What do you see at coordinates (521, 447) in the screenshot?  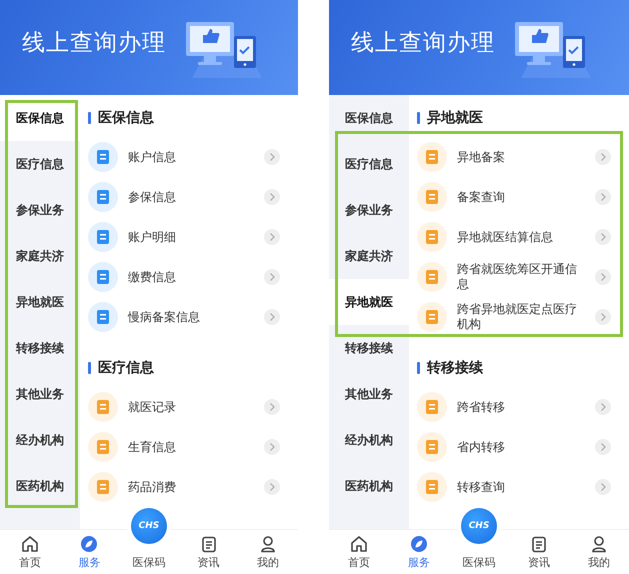 I see `menu-item-label: 省内转移` at bounding box center [521, 447].